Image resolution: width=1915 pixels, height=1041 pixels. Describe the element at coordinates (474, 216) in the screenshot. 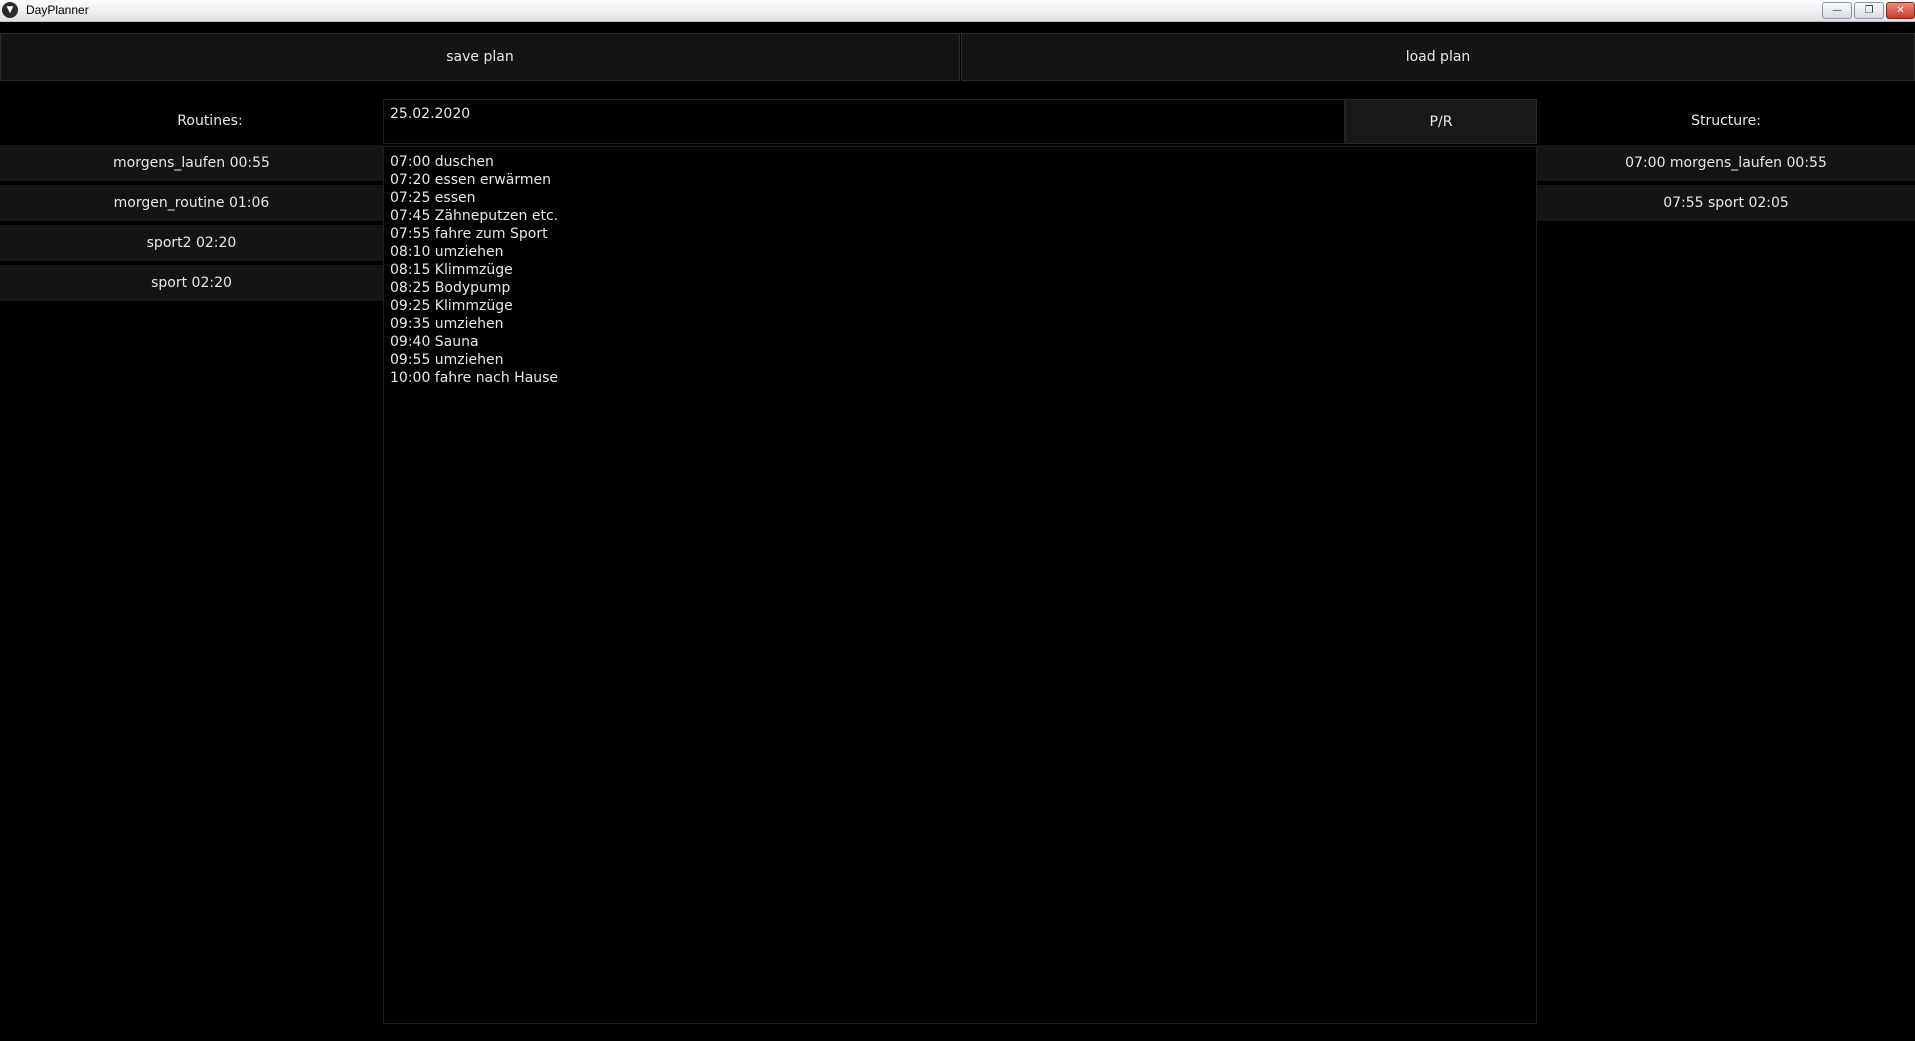

I see `plan-line: 07:45 Zähneputzen etc.` at that location.